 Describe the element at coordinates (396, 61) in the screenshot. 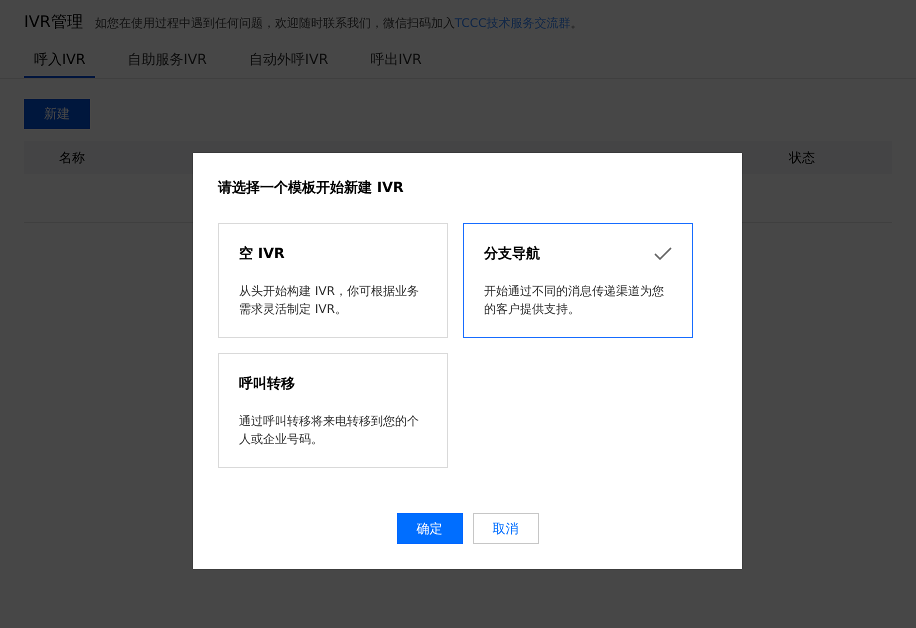

I see `tab: 呼出IVR` at that location.